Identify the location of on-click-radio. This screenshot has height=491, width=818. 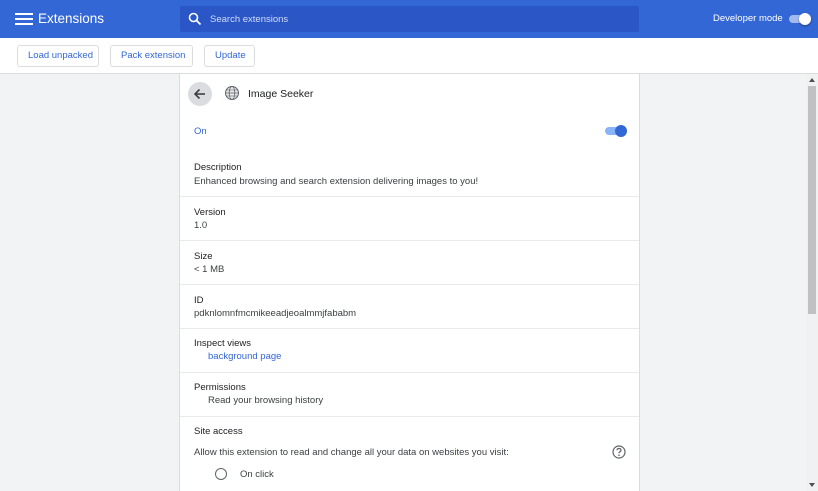
(221, 474).